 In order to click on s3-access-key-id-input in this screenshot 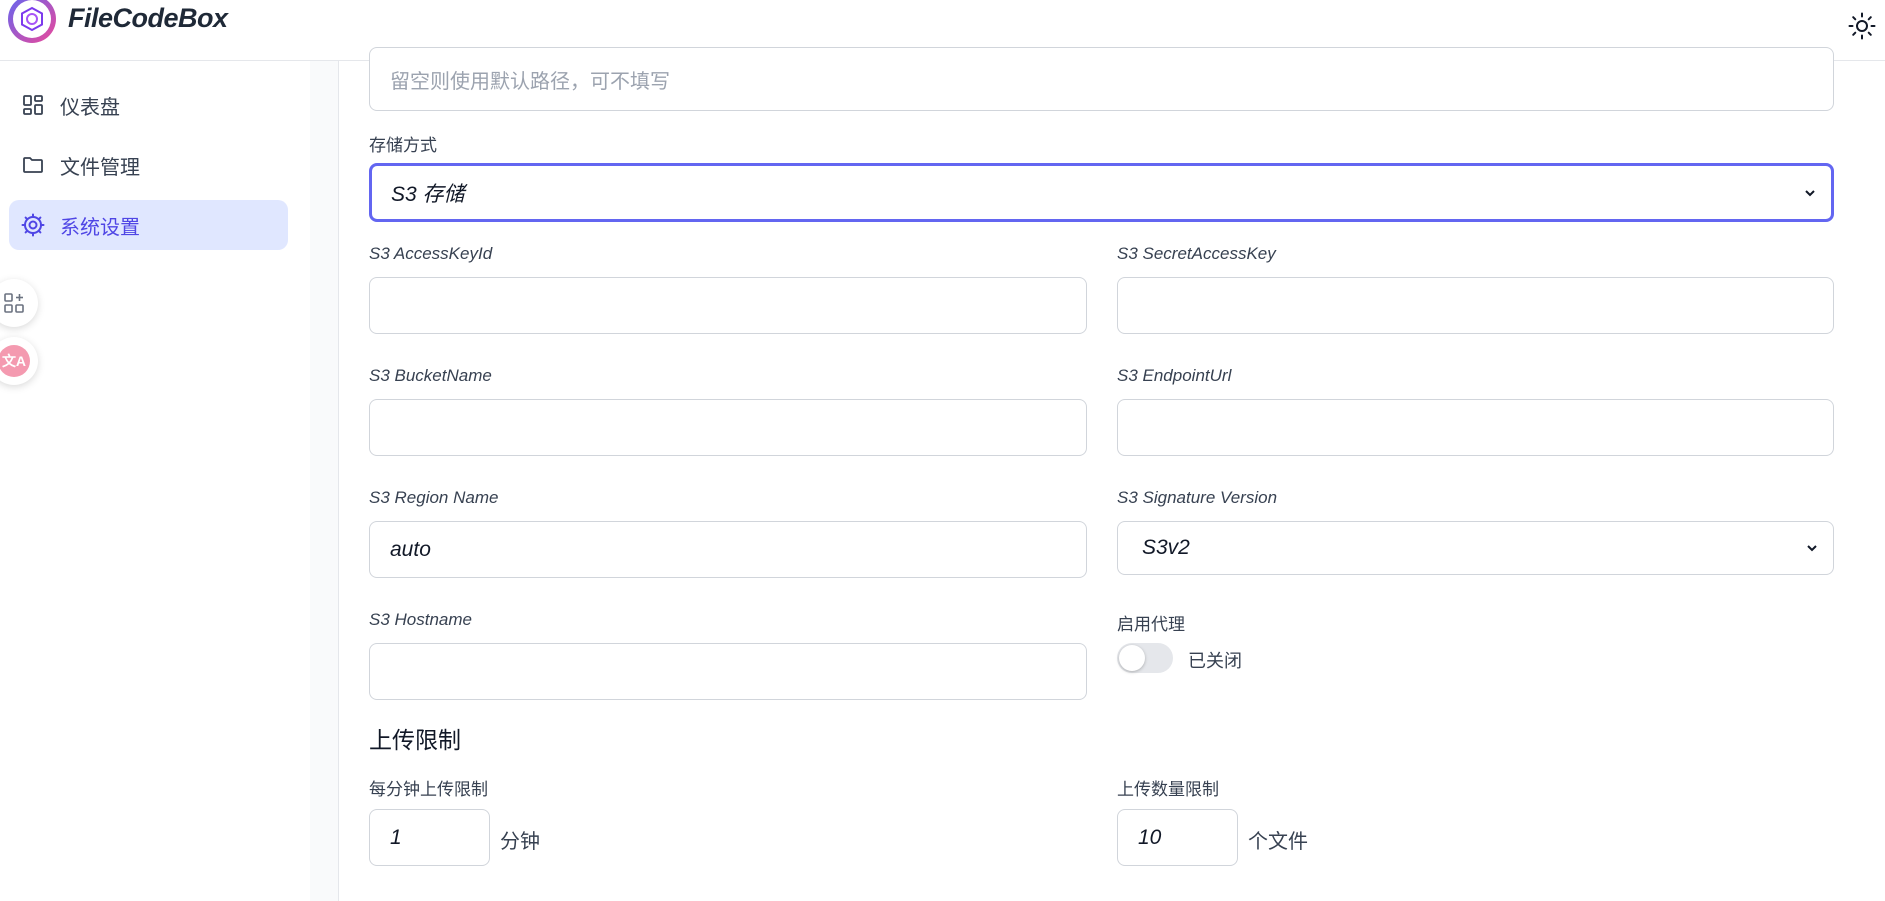, I will do `click(728, 305)`.